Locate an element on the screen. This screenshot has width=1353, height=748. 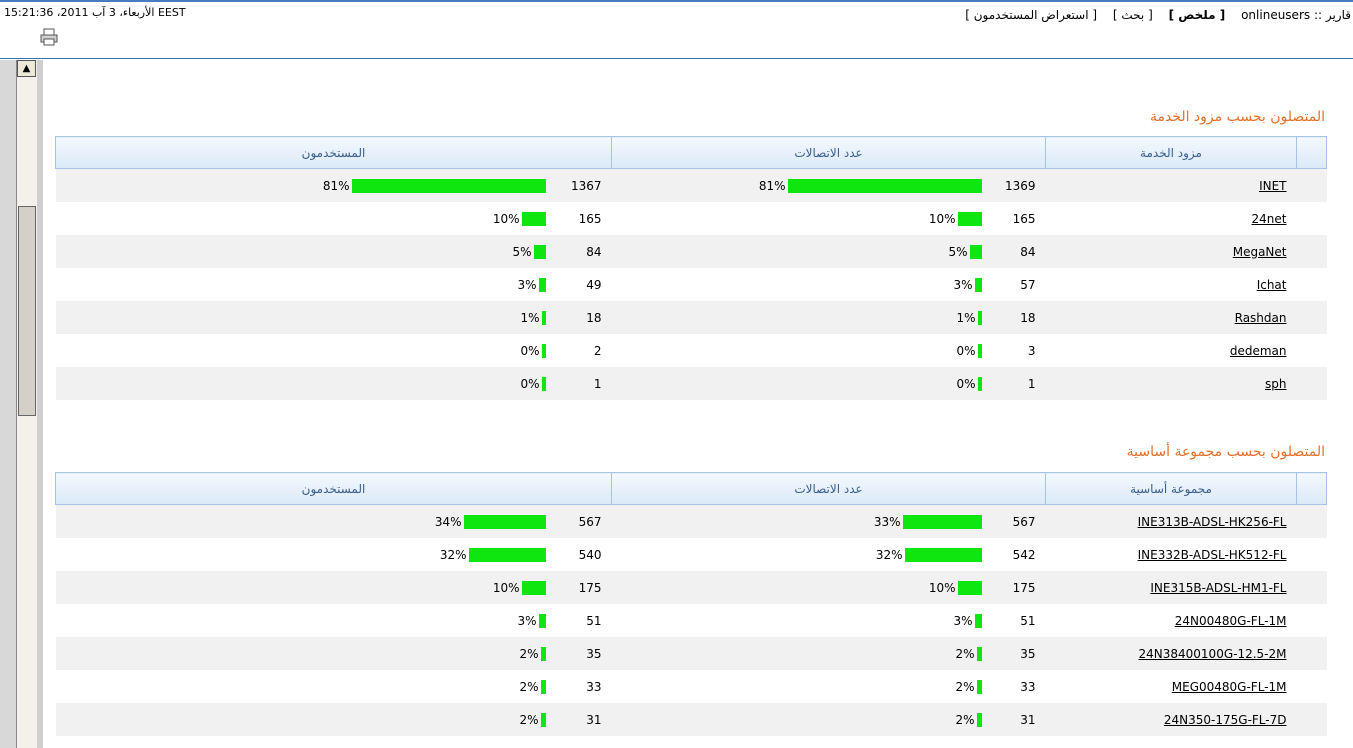
vertical-scrollbar: ▲ is located at coordinates (27, 404).